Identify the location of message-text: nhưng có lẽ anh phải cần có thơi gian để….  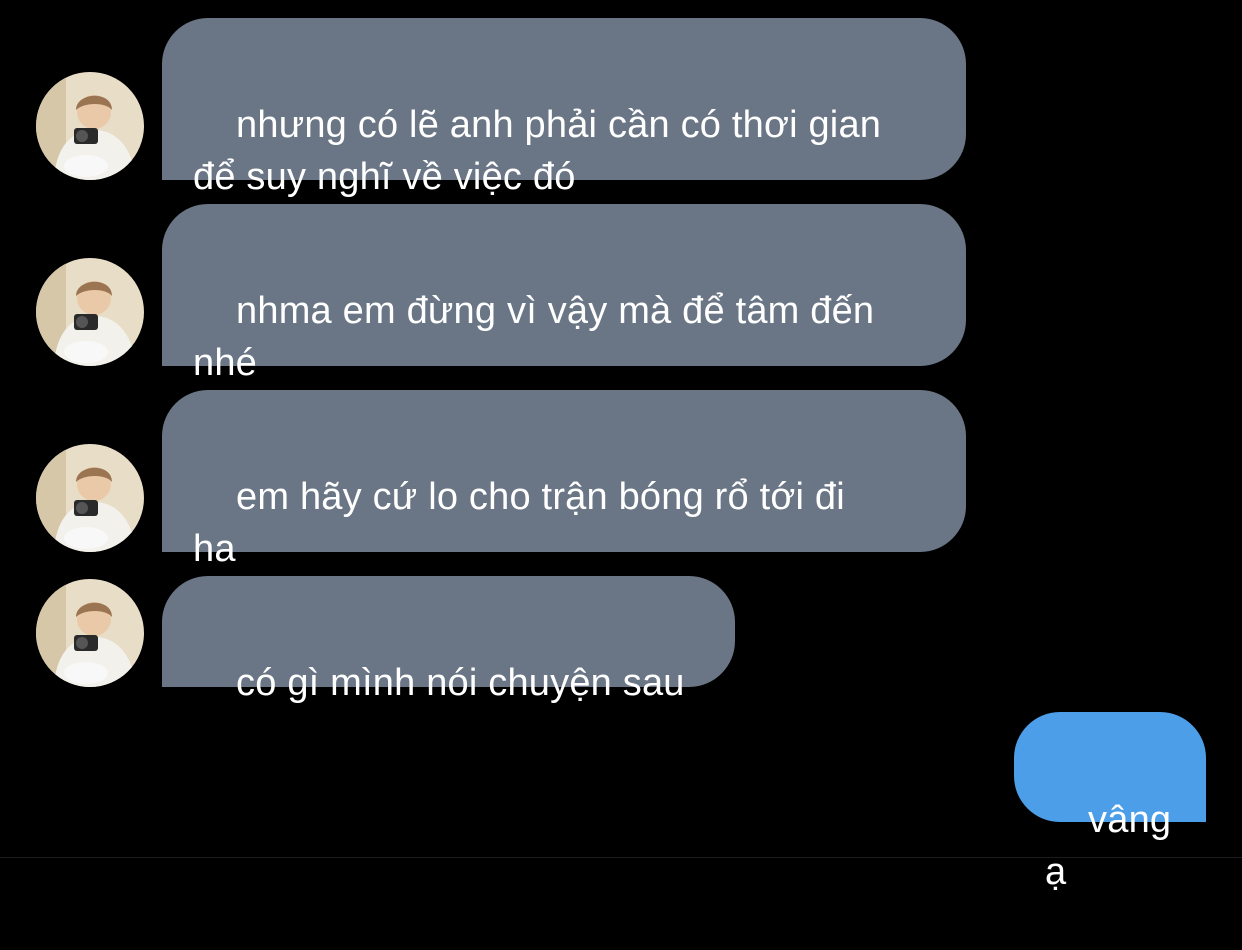
(537, 151).